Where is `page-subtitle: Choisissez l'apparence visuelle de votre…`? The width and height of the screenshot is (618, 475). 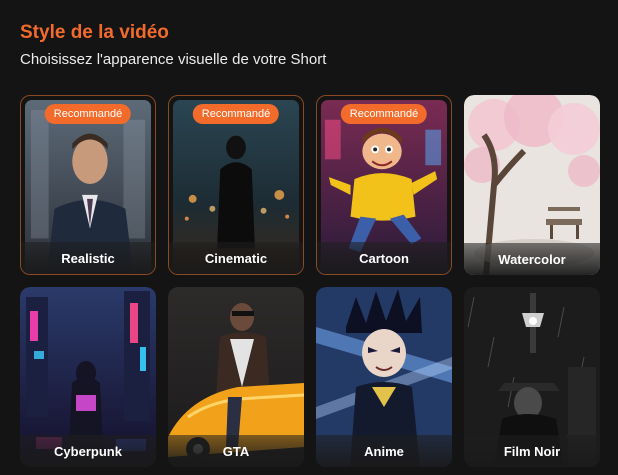
page-subtitle: Choisissez l'apparence visuelle de votre… is located at coordinates (173, 59).